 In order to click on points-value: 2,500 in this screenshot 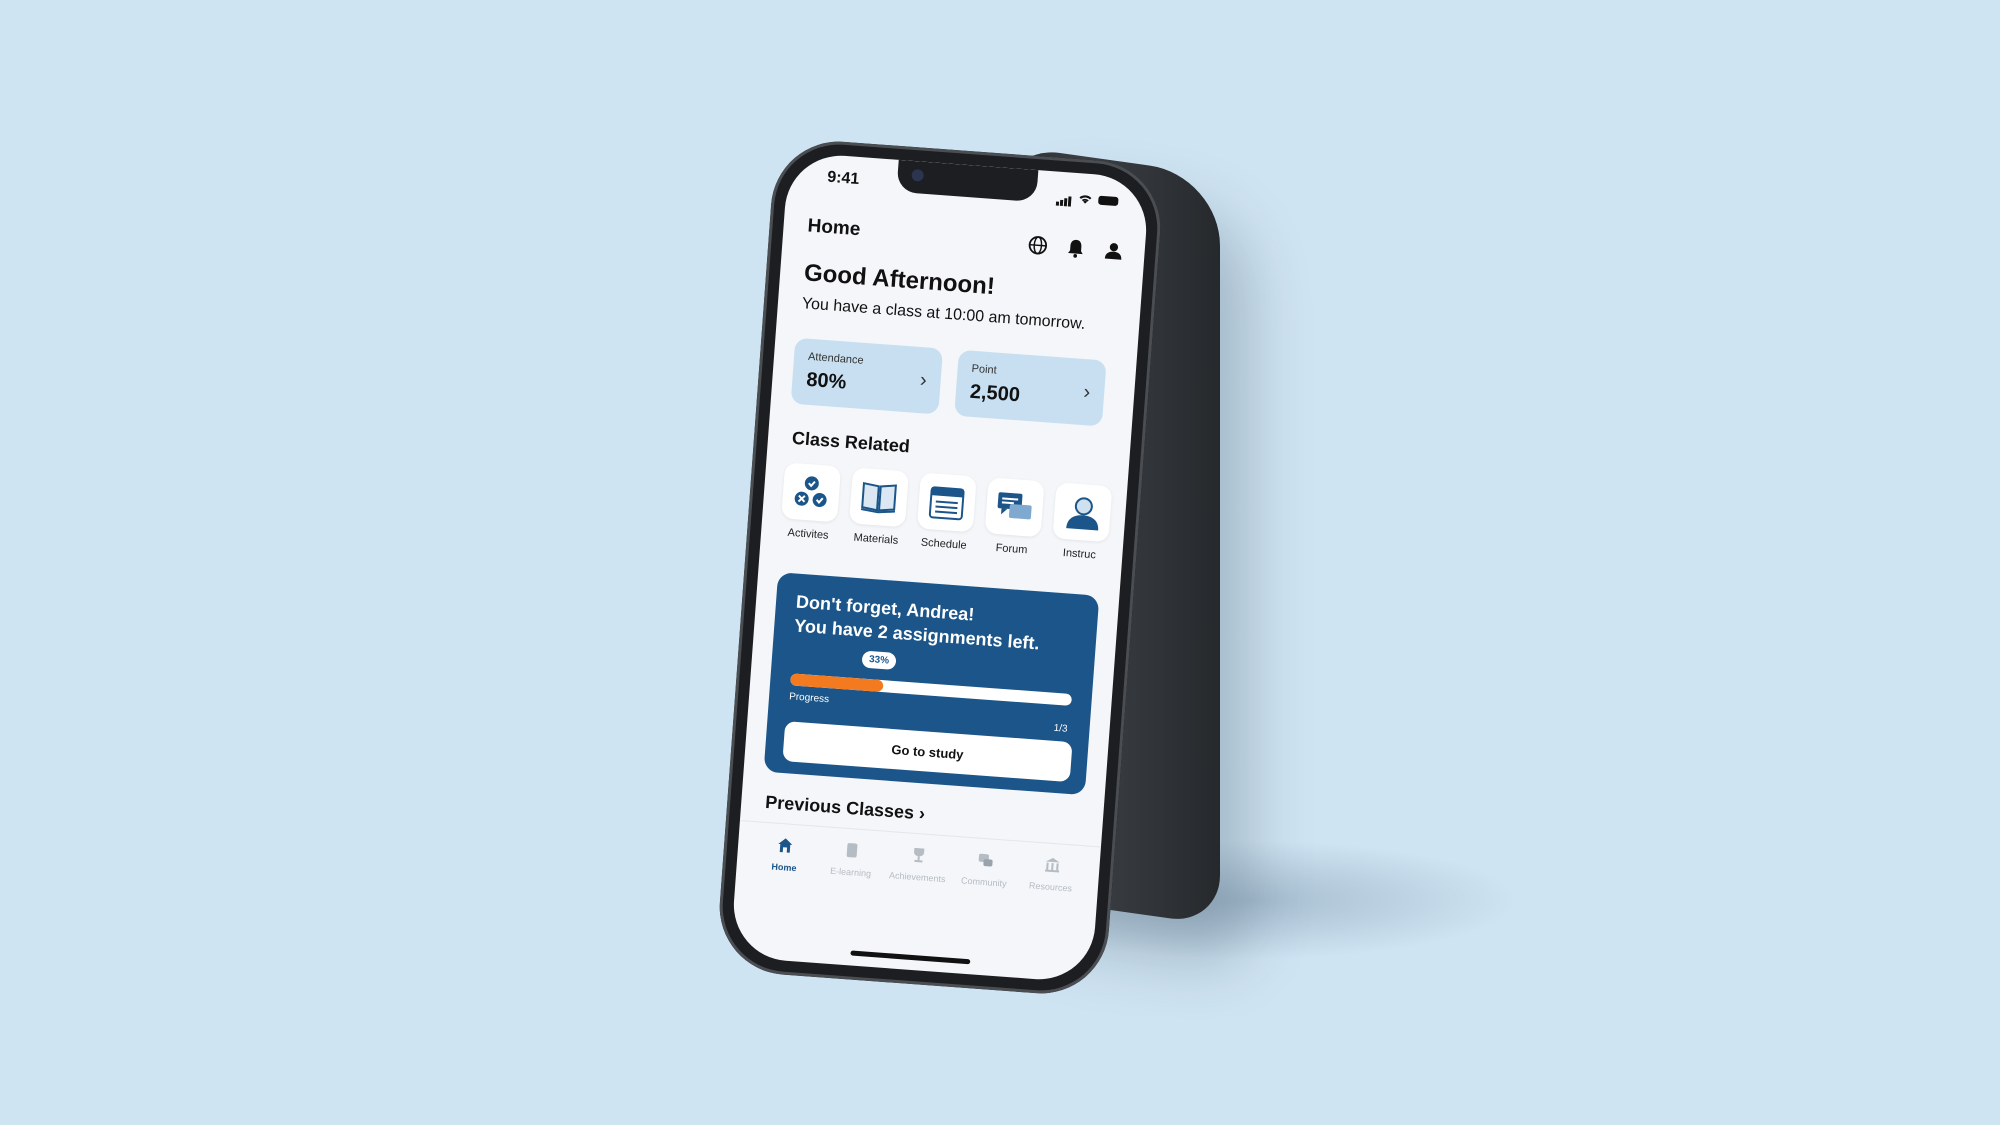, I will do `click(995, 393)`.